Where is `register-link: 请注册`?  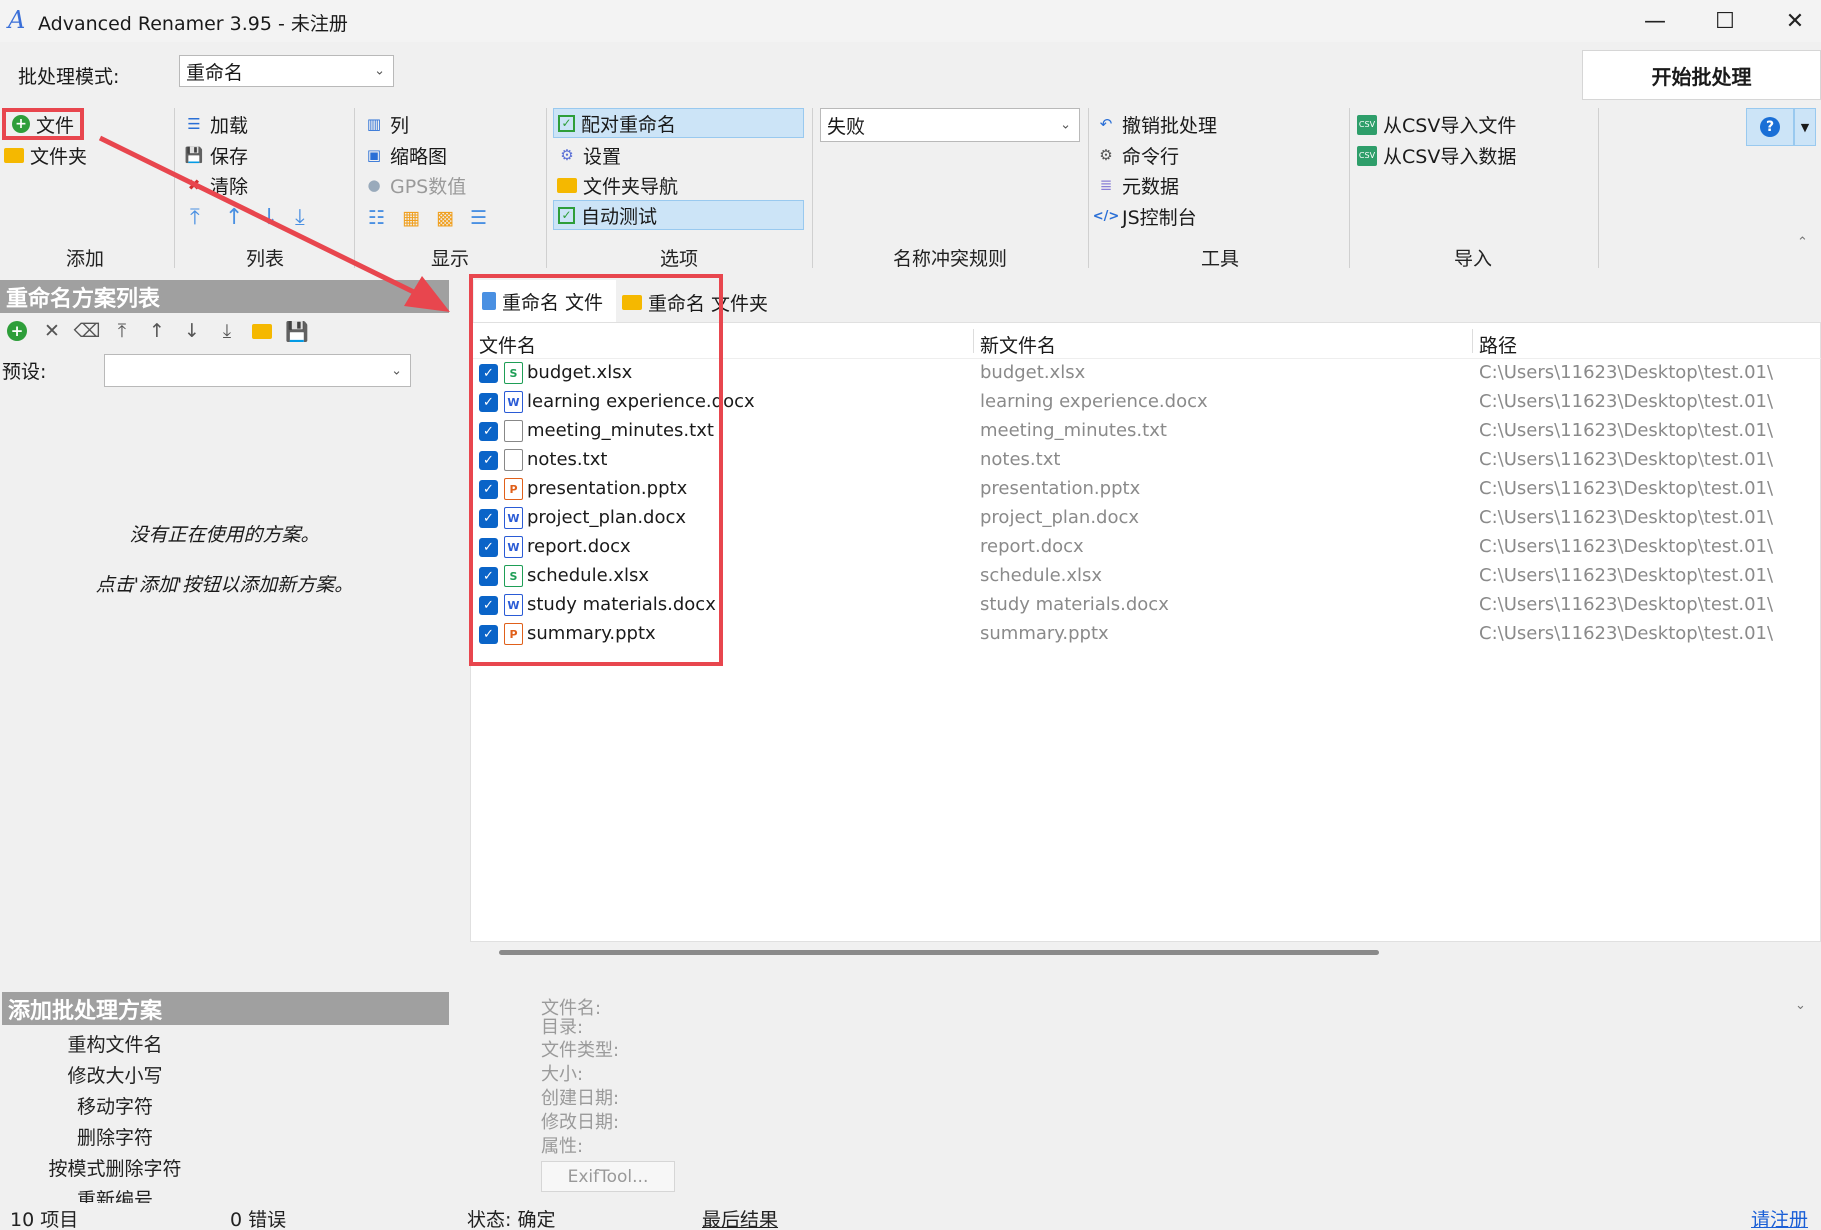 register-link: 请注册 is located at coordinates (1779, 1217).